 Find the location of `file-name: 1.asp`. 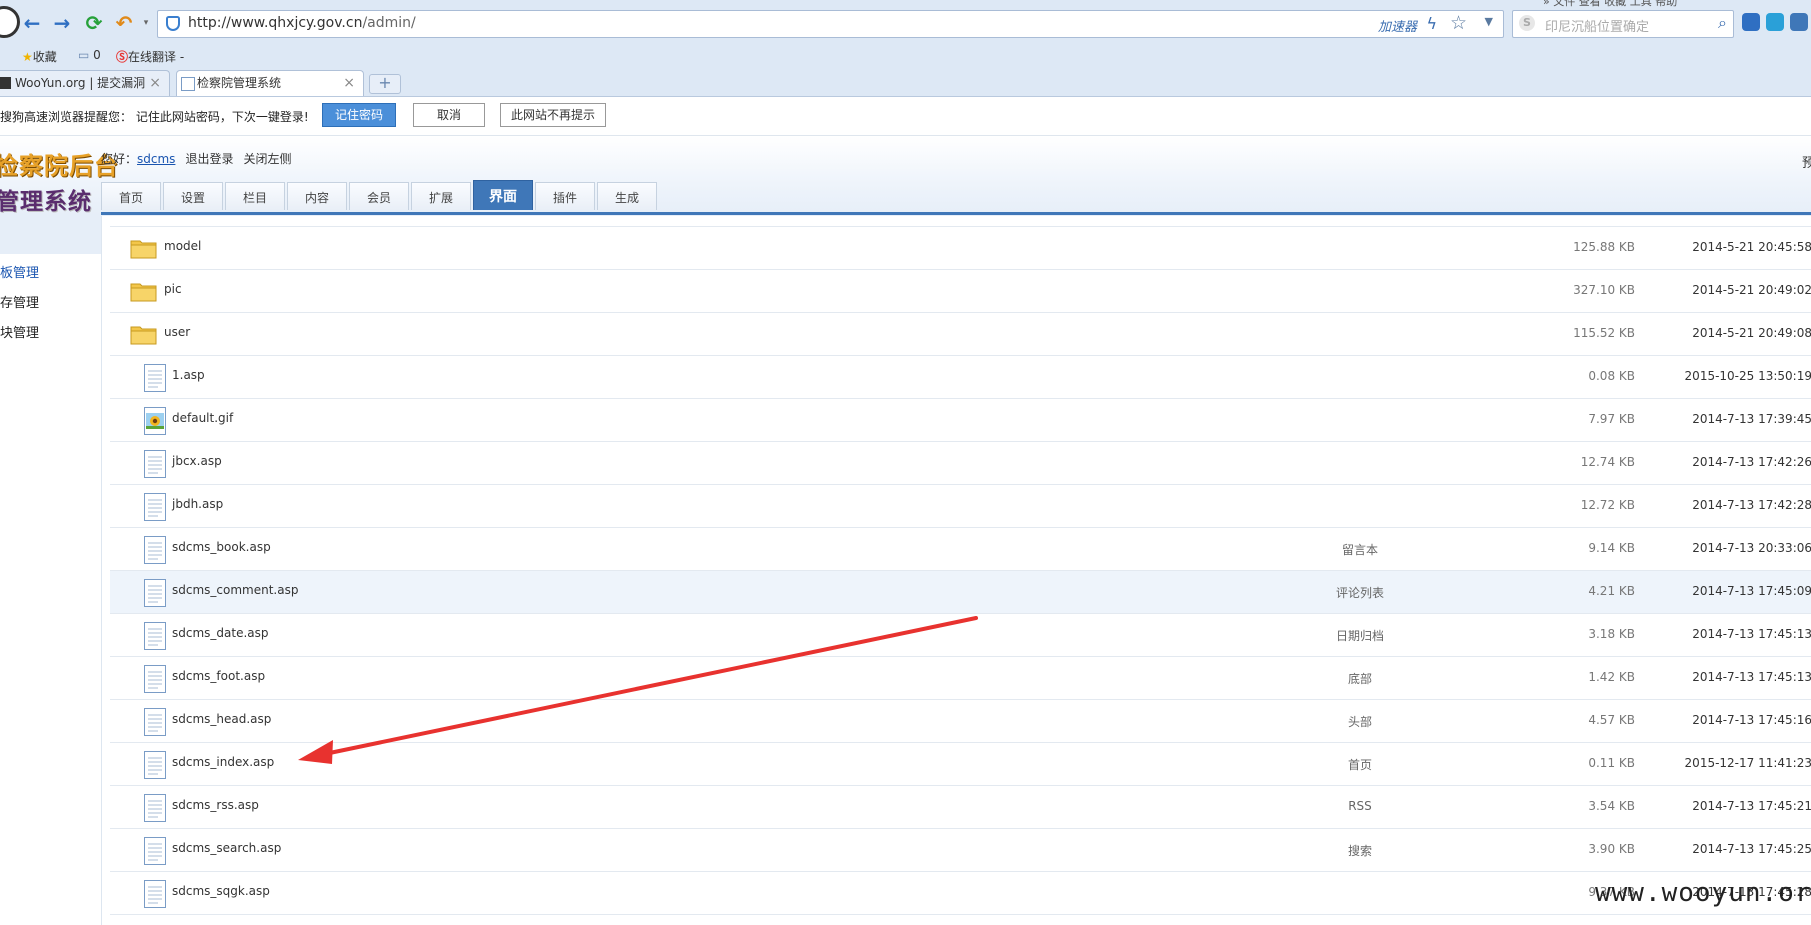

file-name: 1.asp is located at coordinates (188, 375).